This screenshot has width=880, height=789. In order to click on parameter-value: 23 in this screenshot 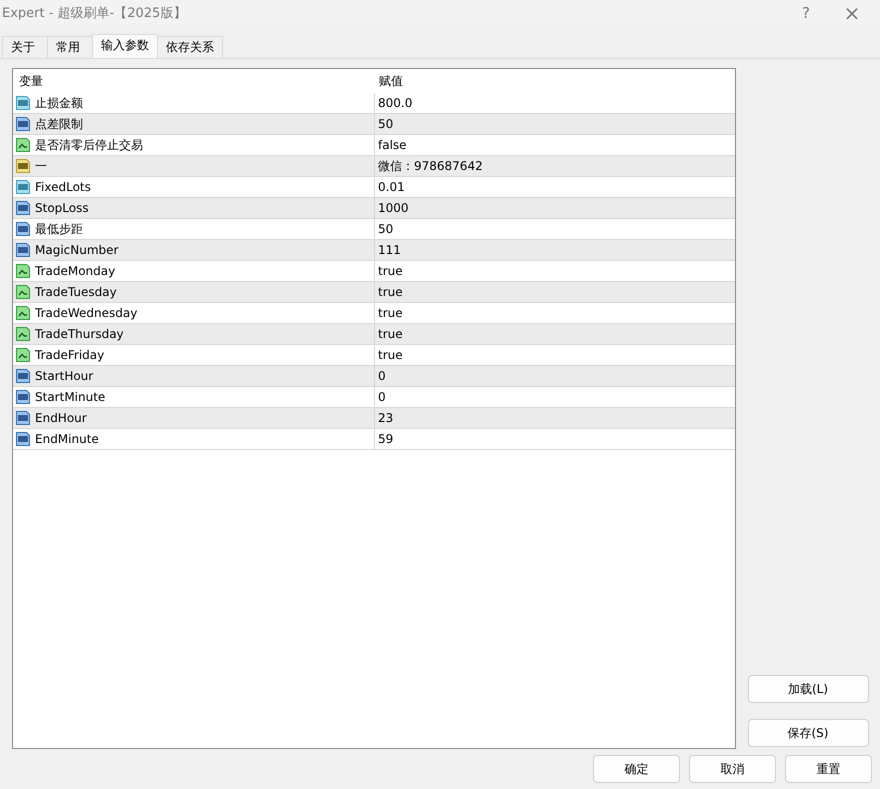, I will do `click(386, 418)`.